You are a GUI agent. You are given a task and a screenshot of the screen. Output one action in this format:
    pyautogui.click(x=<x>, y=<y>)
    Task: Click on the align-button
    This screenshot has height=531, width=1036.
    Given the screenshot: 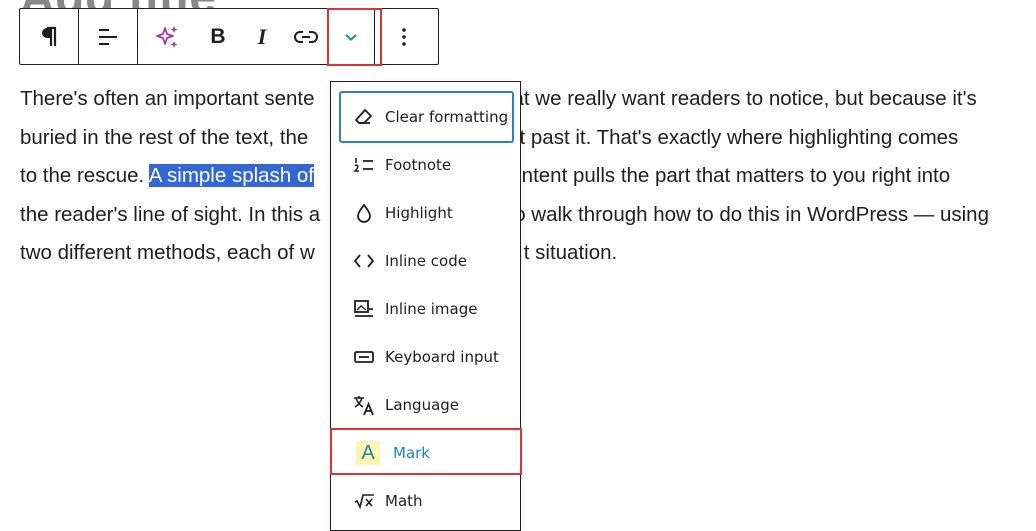 What is the action you would take?
    pyautogui.click(x=108, y=36)
    